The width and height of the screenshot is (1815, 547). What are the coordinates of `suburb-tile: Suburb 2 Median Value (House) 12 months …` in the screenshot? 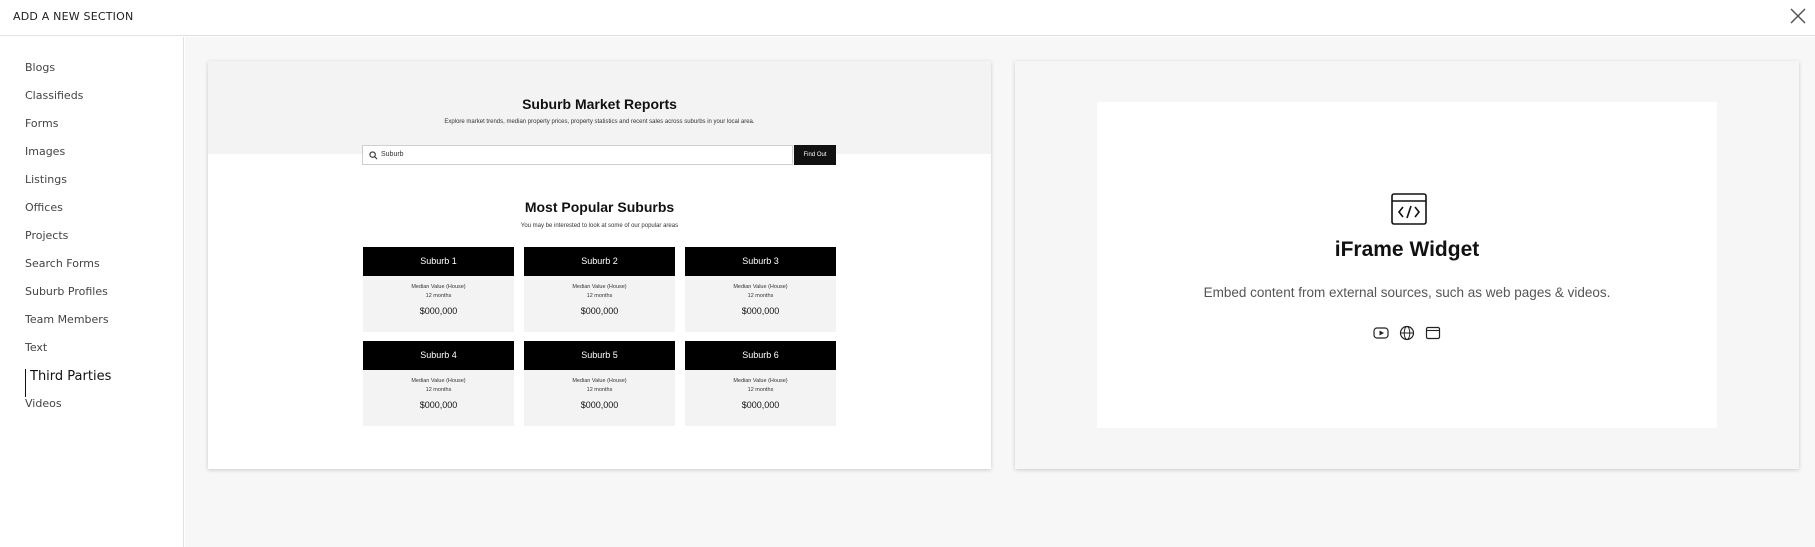 It's located at (599, 289).